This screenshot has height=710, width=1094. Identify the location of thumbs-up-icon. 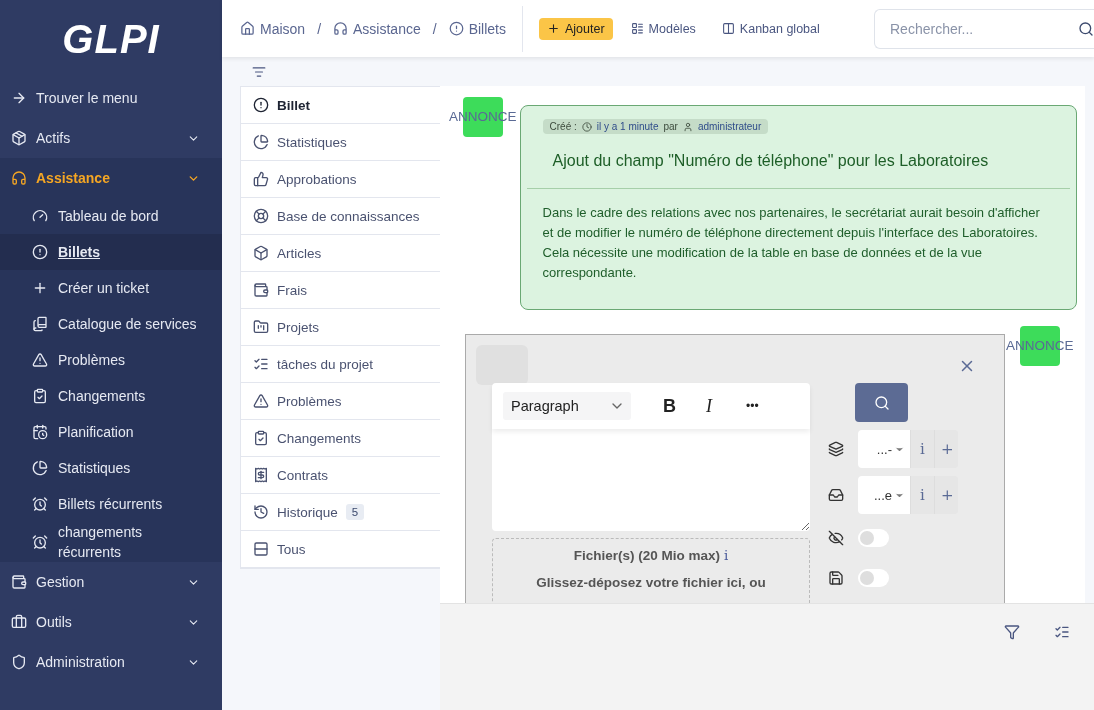
(261, 179).